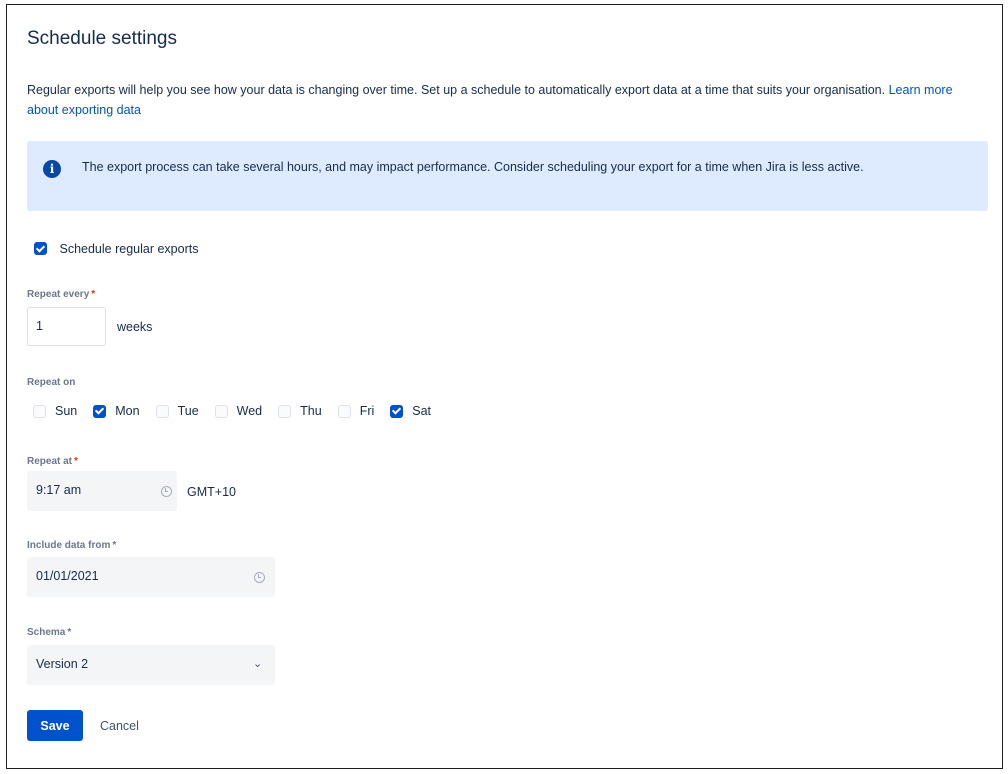 This screenshot has height=774, width=1008. Describe the element at coordinates (311, 411) in the screenshot. I see `day-label: Thu` at that location.